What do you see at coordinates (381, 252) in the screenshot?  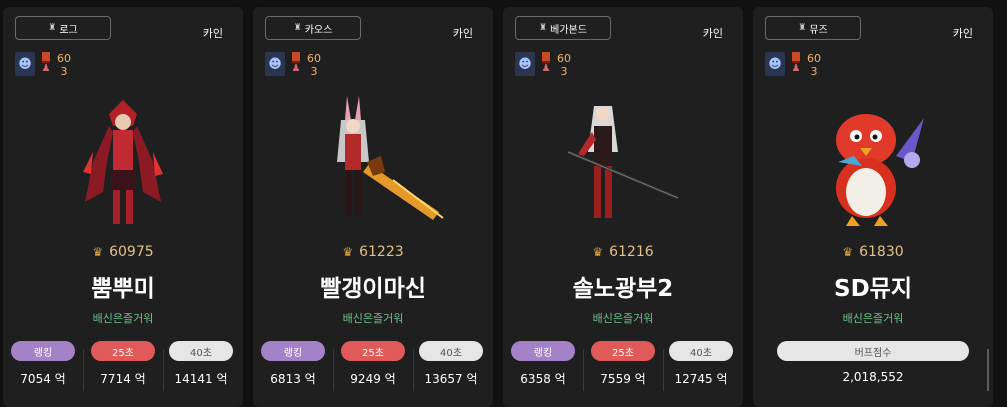 I see `fame-value: 61223` at bounding box center [381, 252].